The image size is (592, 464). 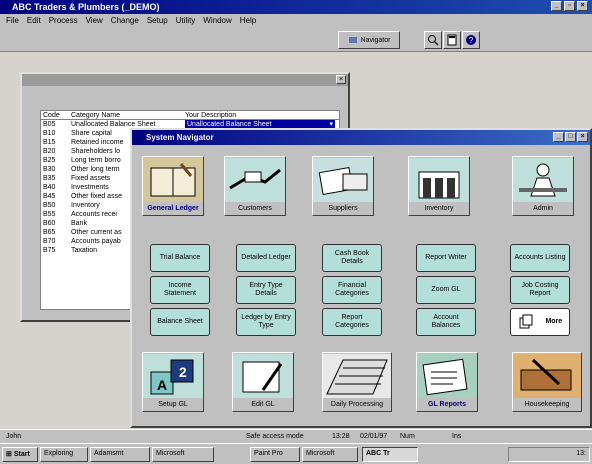 What do you see at coordinates (352, 322) in the screenshot?
I see `report-categories-button: Report Categories` at bounding box center [352, 322].